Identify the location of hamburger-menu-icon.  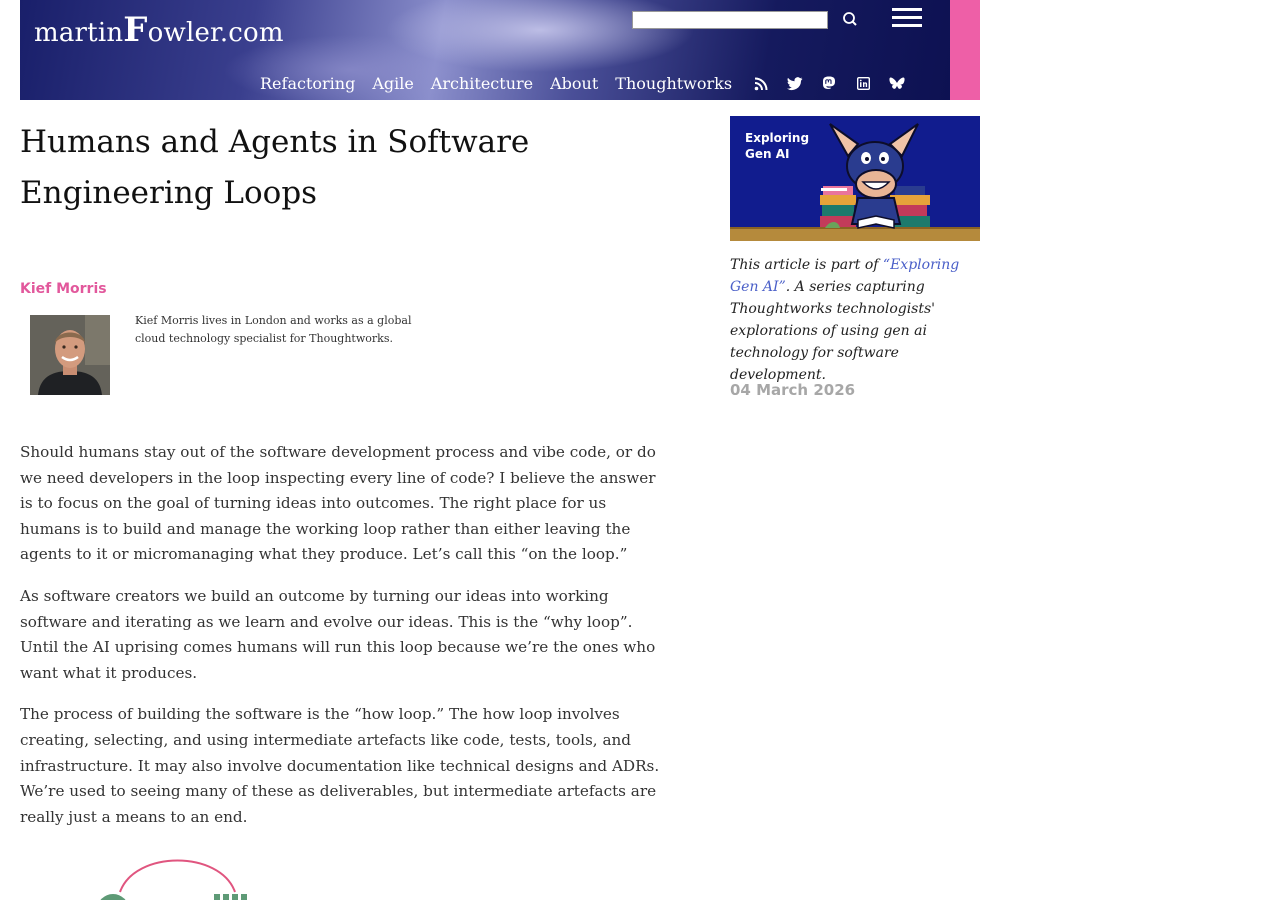
(907, 18).